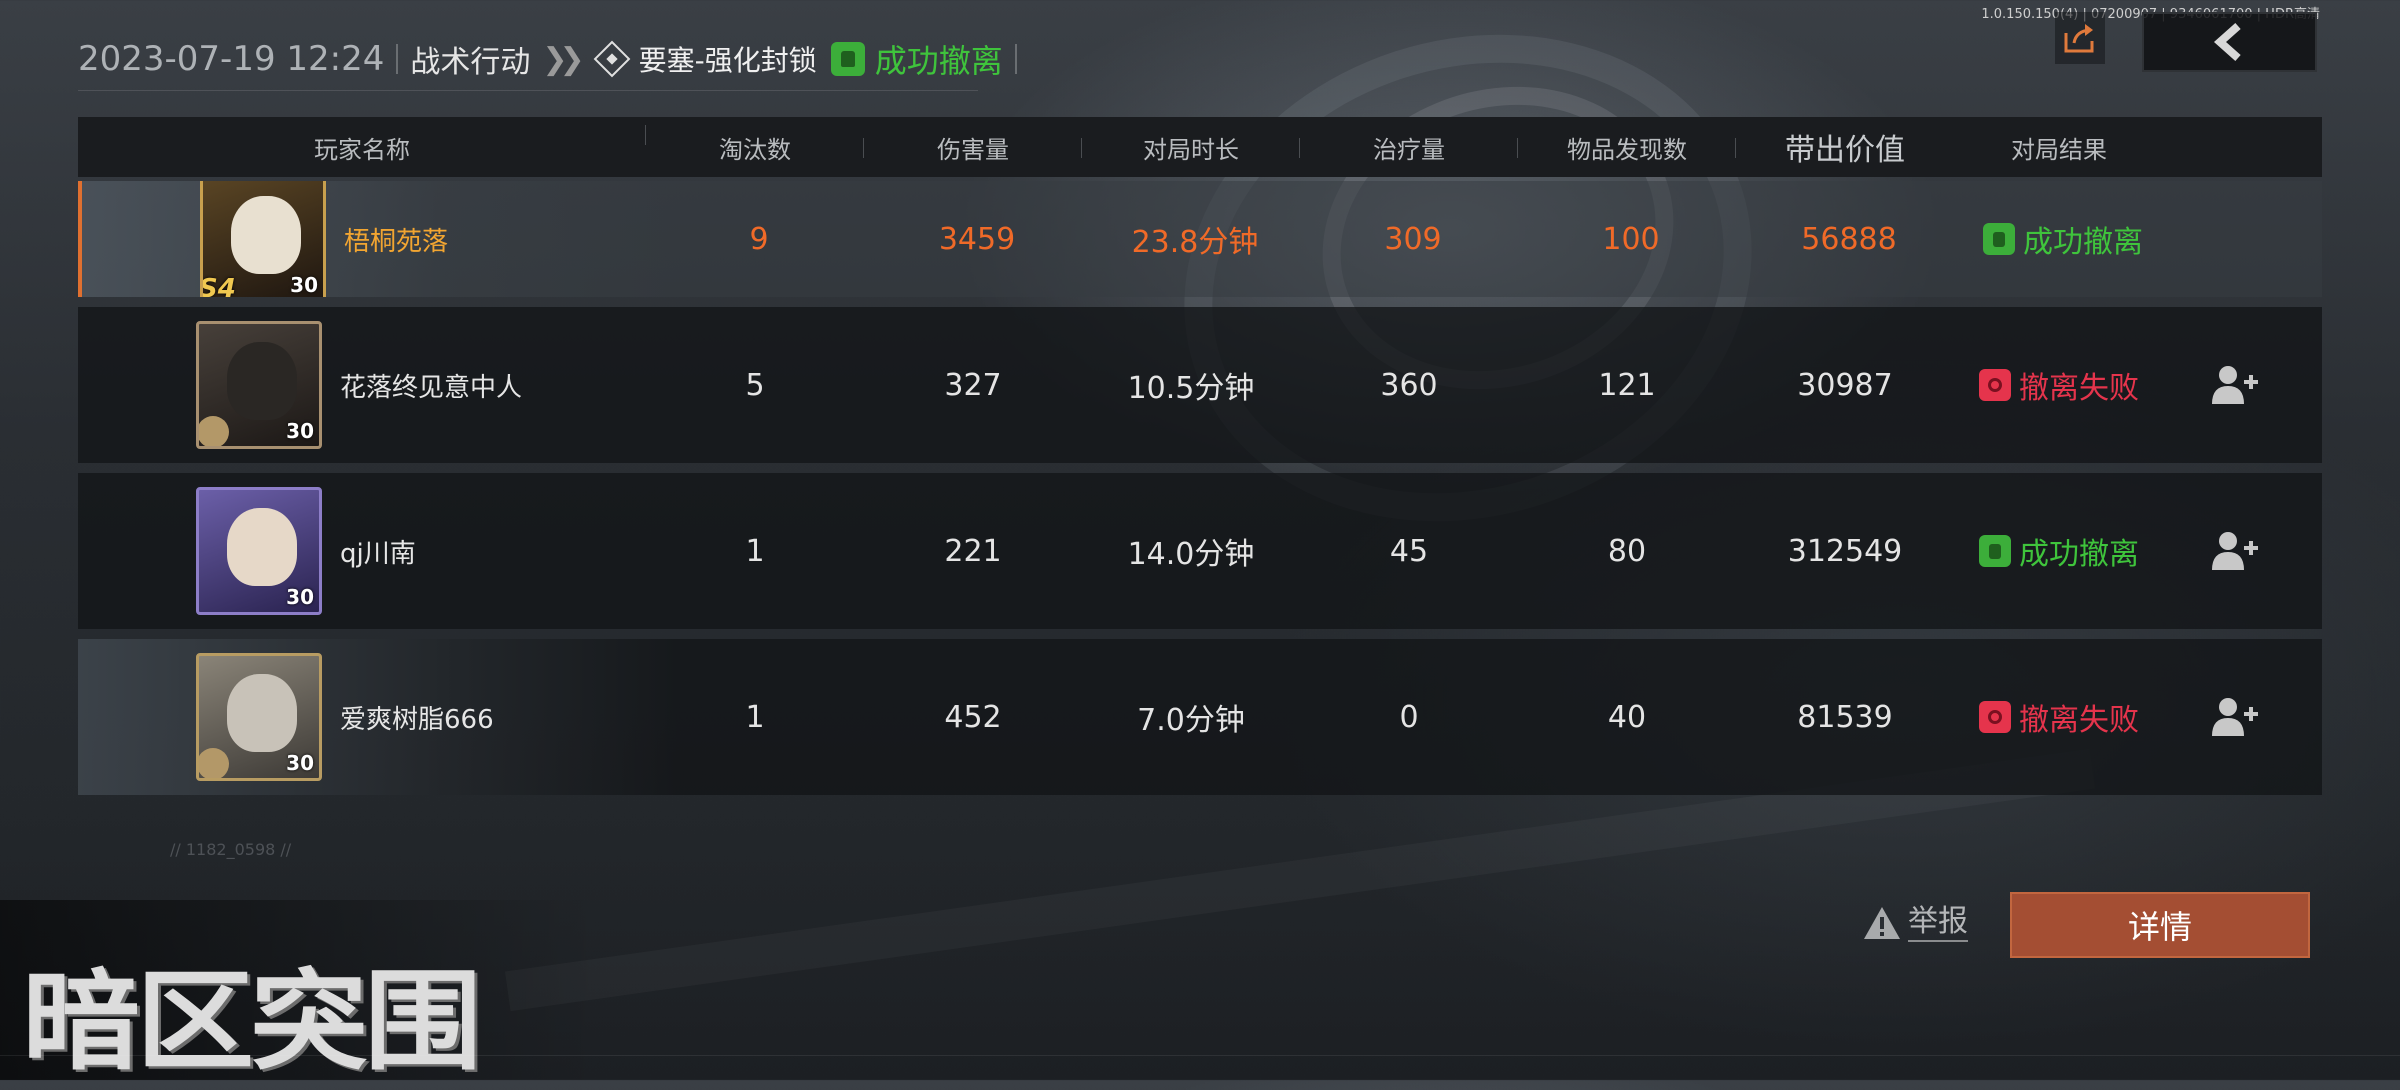 Image resolution: width=2400 pixels, height=1090 pixels. I want to click on map-name: 要塞-强化封锁, so click(727, 60).